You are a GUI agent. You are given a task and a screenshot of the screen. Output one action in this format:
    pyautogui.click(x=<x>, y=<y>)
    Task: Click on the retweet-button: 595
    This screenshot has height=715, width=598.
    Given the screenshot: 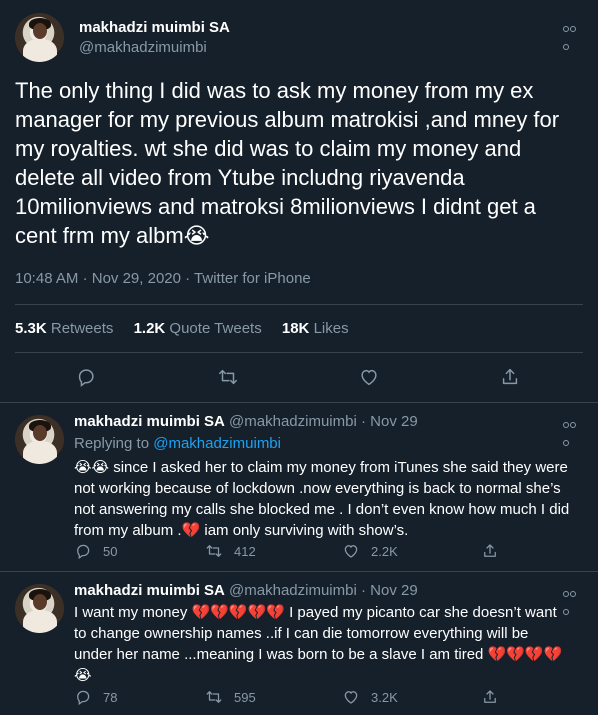 What is the action you would take?
    pyautogui.click(x=230, y=697)
    